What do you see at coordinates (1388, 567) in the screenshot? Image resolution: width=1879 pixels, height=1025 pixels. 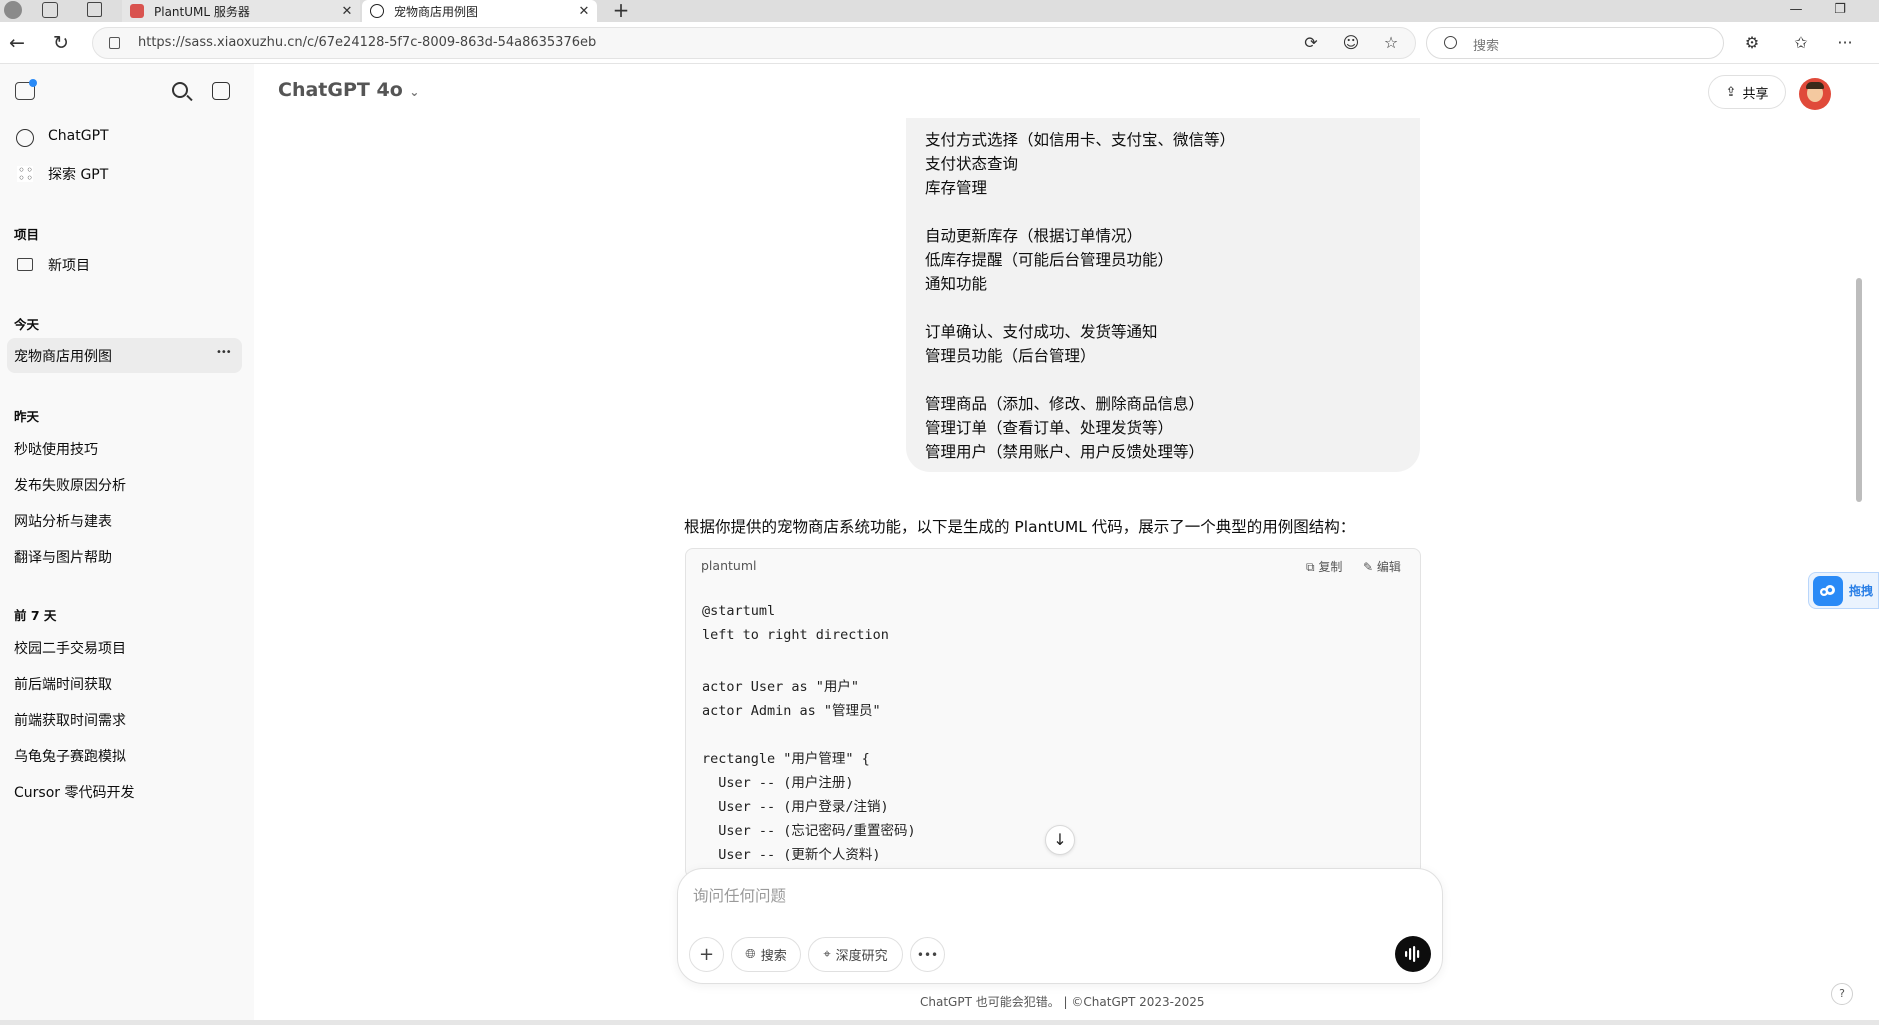 I see `edit-label: 编辑` at bounding box center [1388, 567].